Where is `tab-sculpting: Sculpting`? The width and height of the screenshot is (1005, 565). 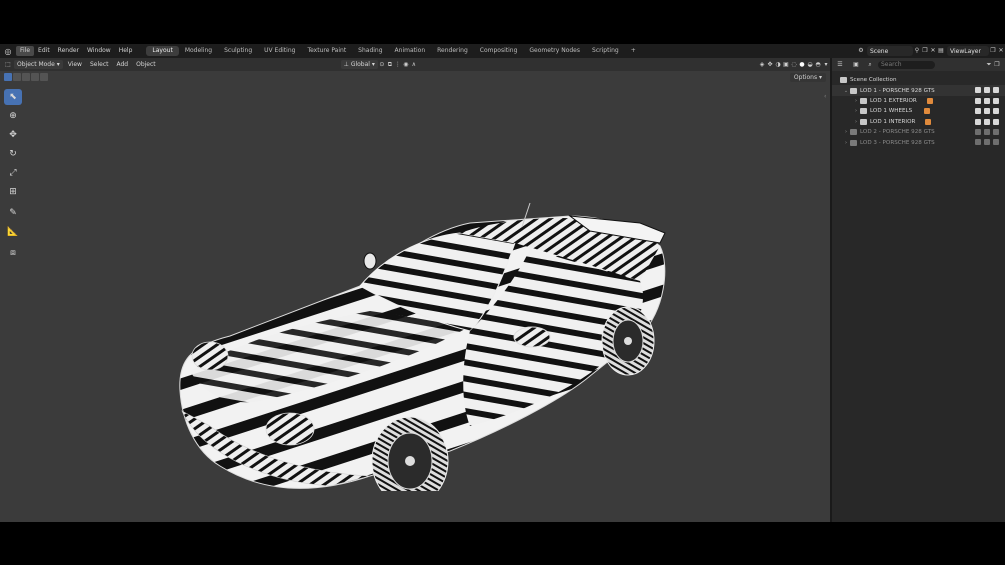
tab-sculpting: Sculpting is located at coordinates (238, 51).